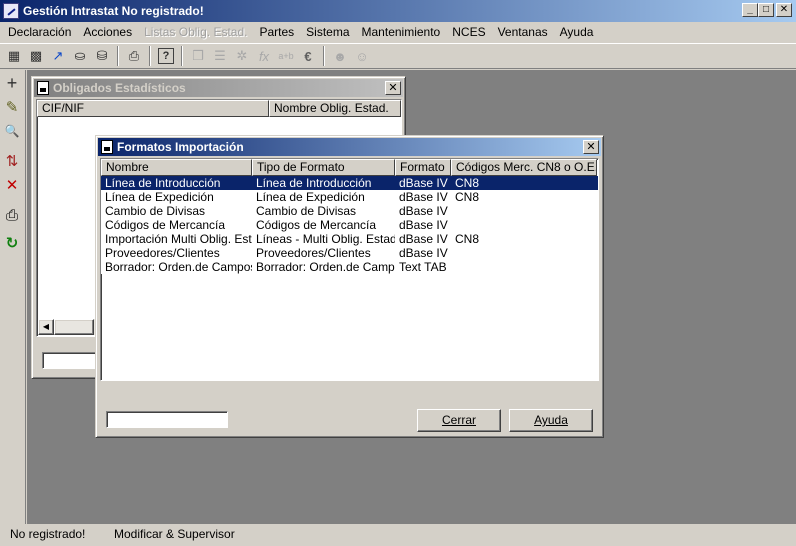 Image resolution: width=796 pixels, height=546 pixels. What do you see at coordinates (12, 161) in the screenshot?
I see `move-icon: ⇅` at bounding box center [12, 161].